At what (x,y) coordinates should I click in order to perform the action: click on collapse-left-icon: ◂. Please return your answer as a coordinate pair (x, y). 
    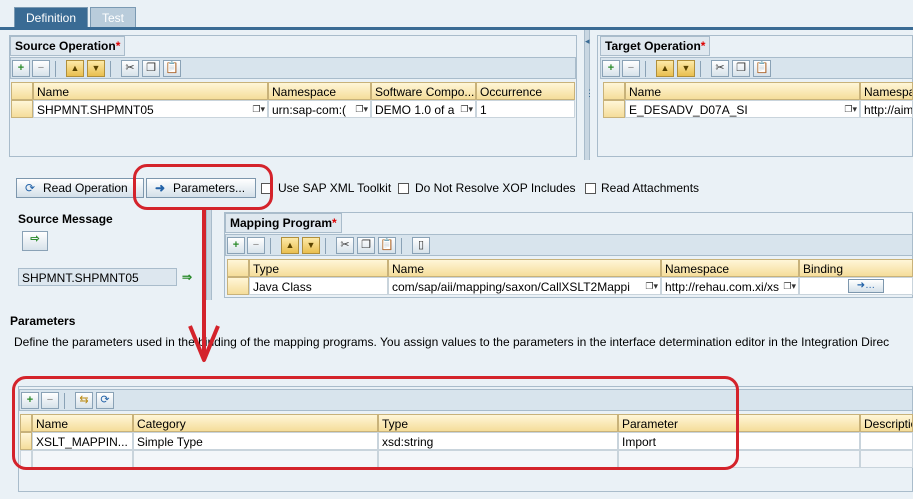
    Looking at the image, I should click on (587, 41).